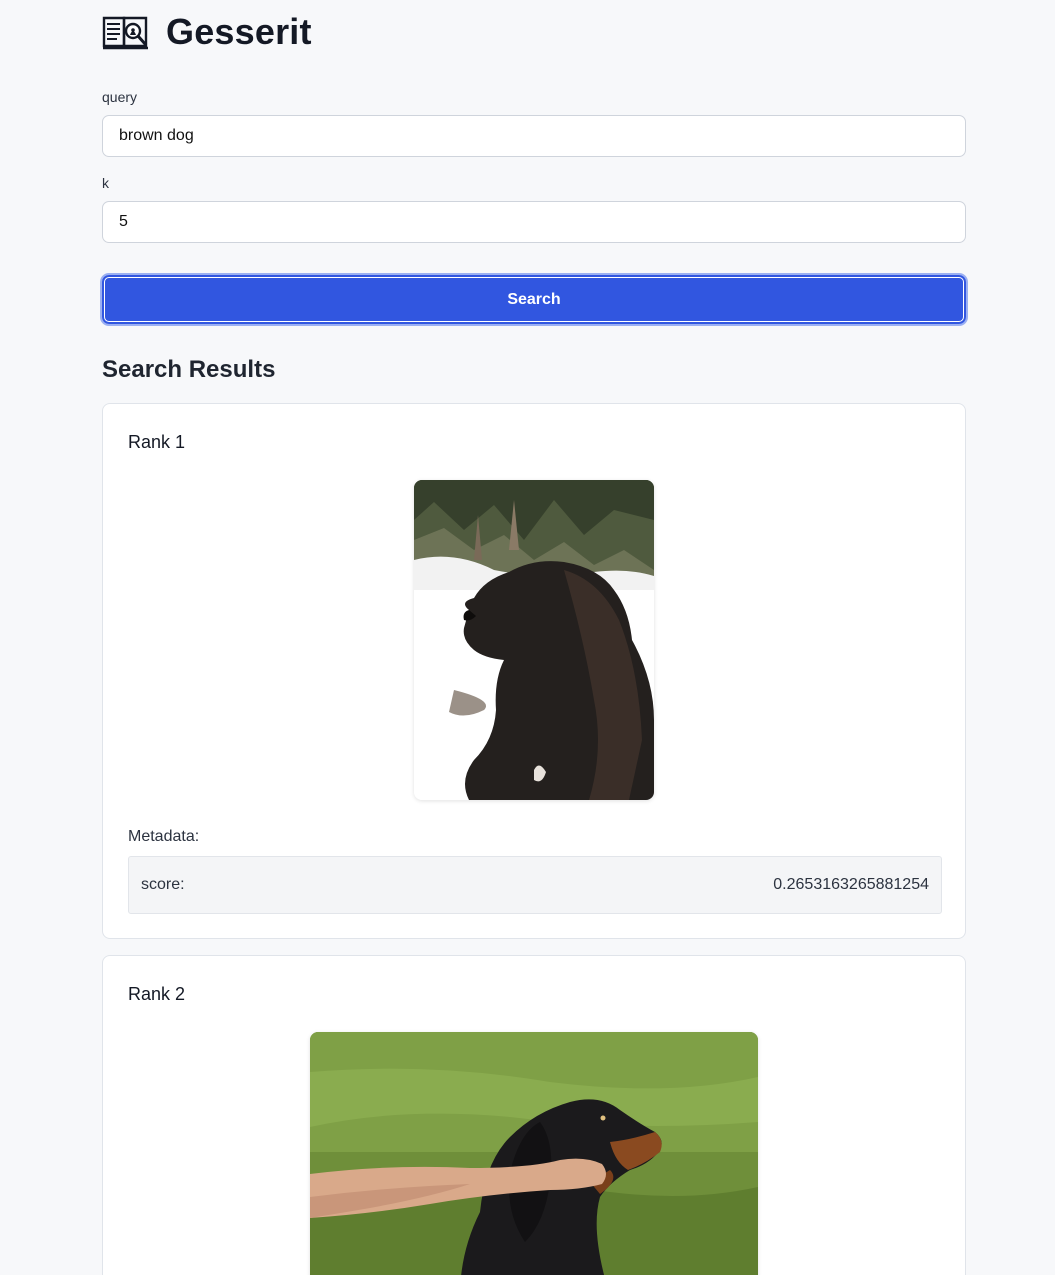  Describe the element at coordinates (535, 885) in the screenshot. I see `metadata-row: score: 0.2653163265881254` at that location.